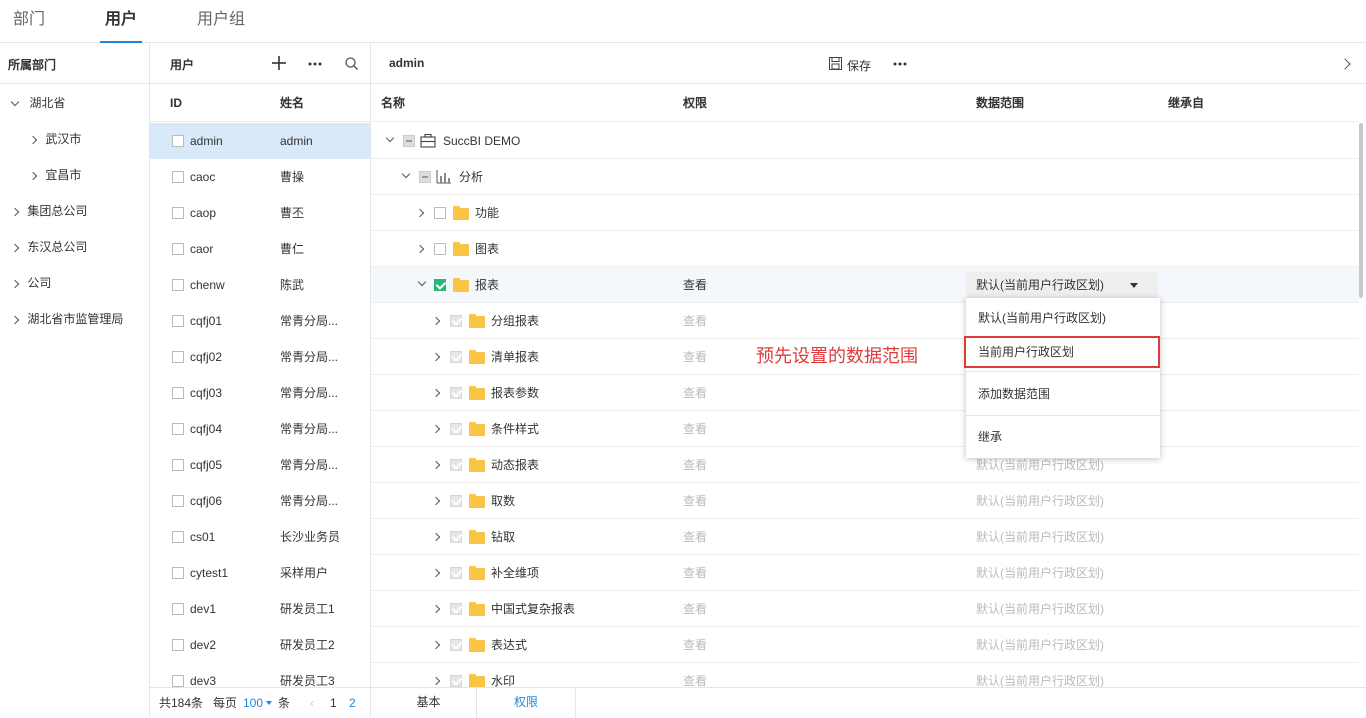 The width and height of the screenshot is (1366, 718). What do you see at coordinates (351, 63) in the screenshot?
I see `search-icon` at bounding box center [351, 63].